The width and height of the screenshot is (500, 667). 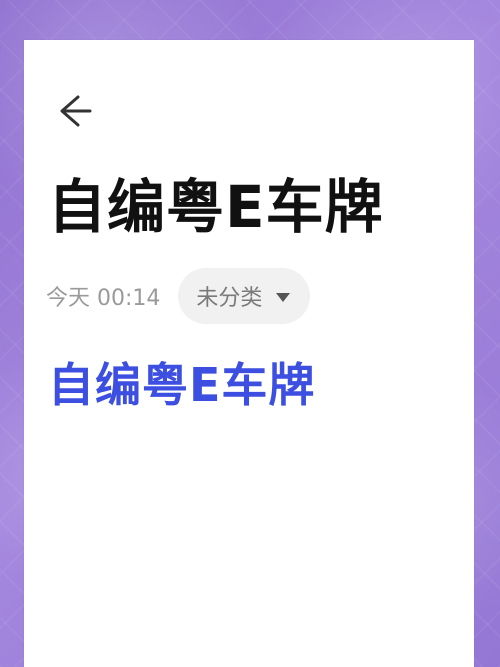 I want to click on category-label: 未分类, so click(x=229, y=298).